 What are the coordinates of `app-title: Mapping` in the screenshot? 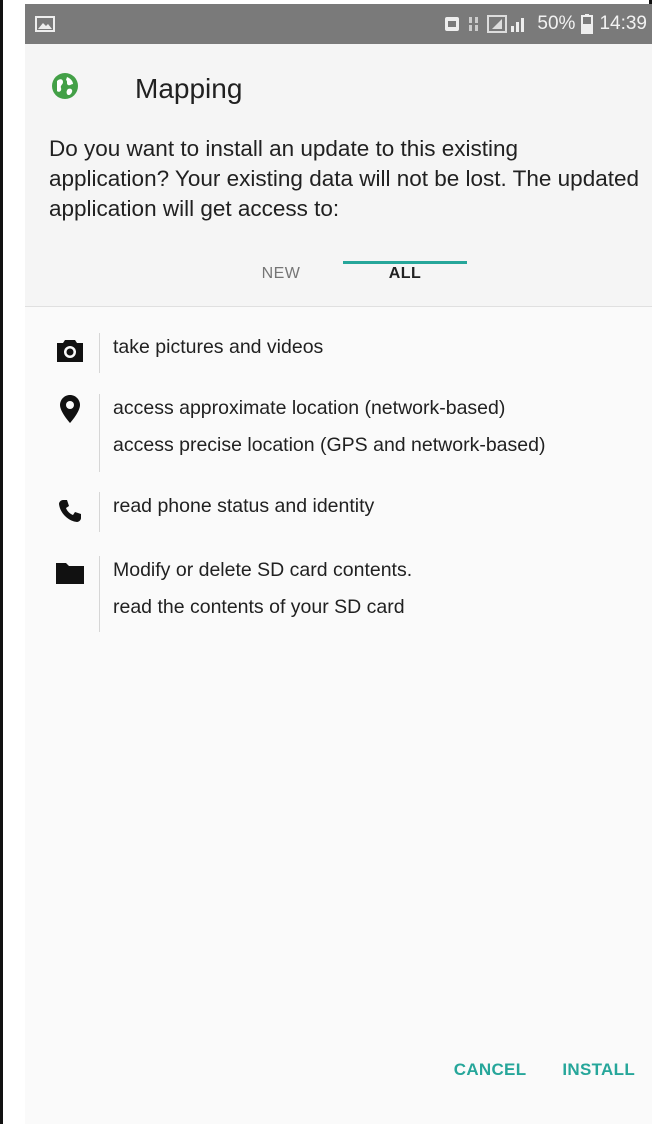 It's located at (189, 88).